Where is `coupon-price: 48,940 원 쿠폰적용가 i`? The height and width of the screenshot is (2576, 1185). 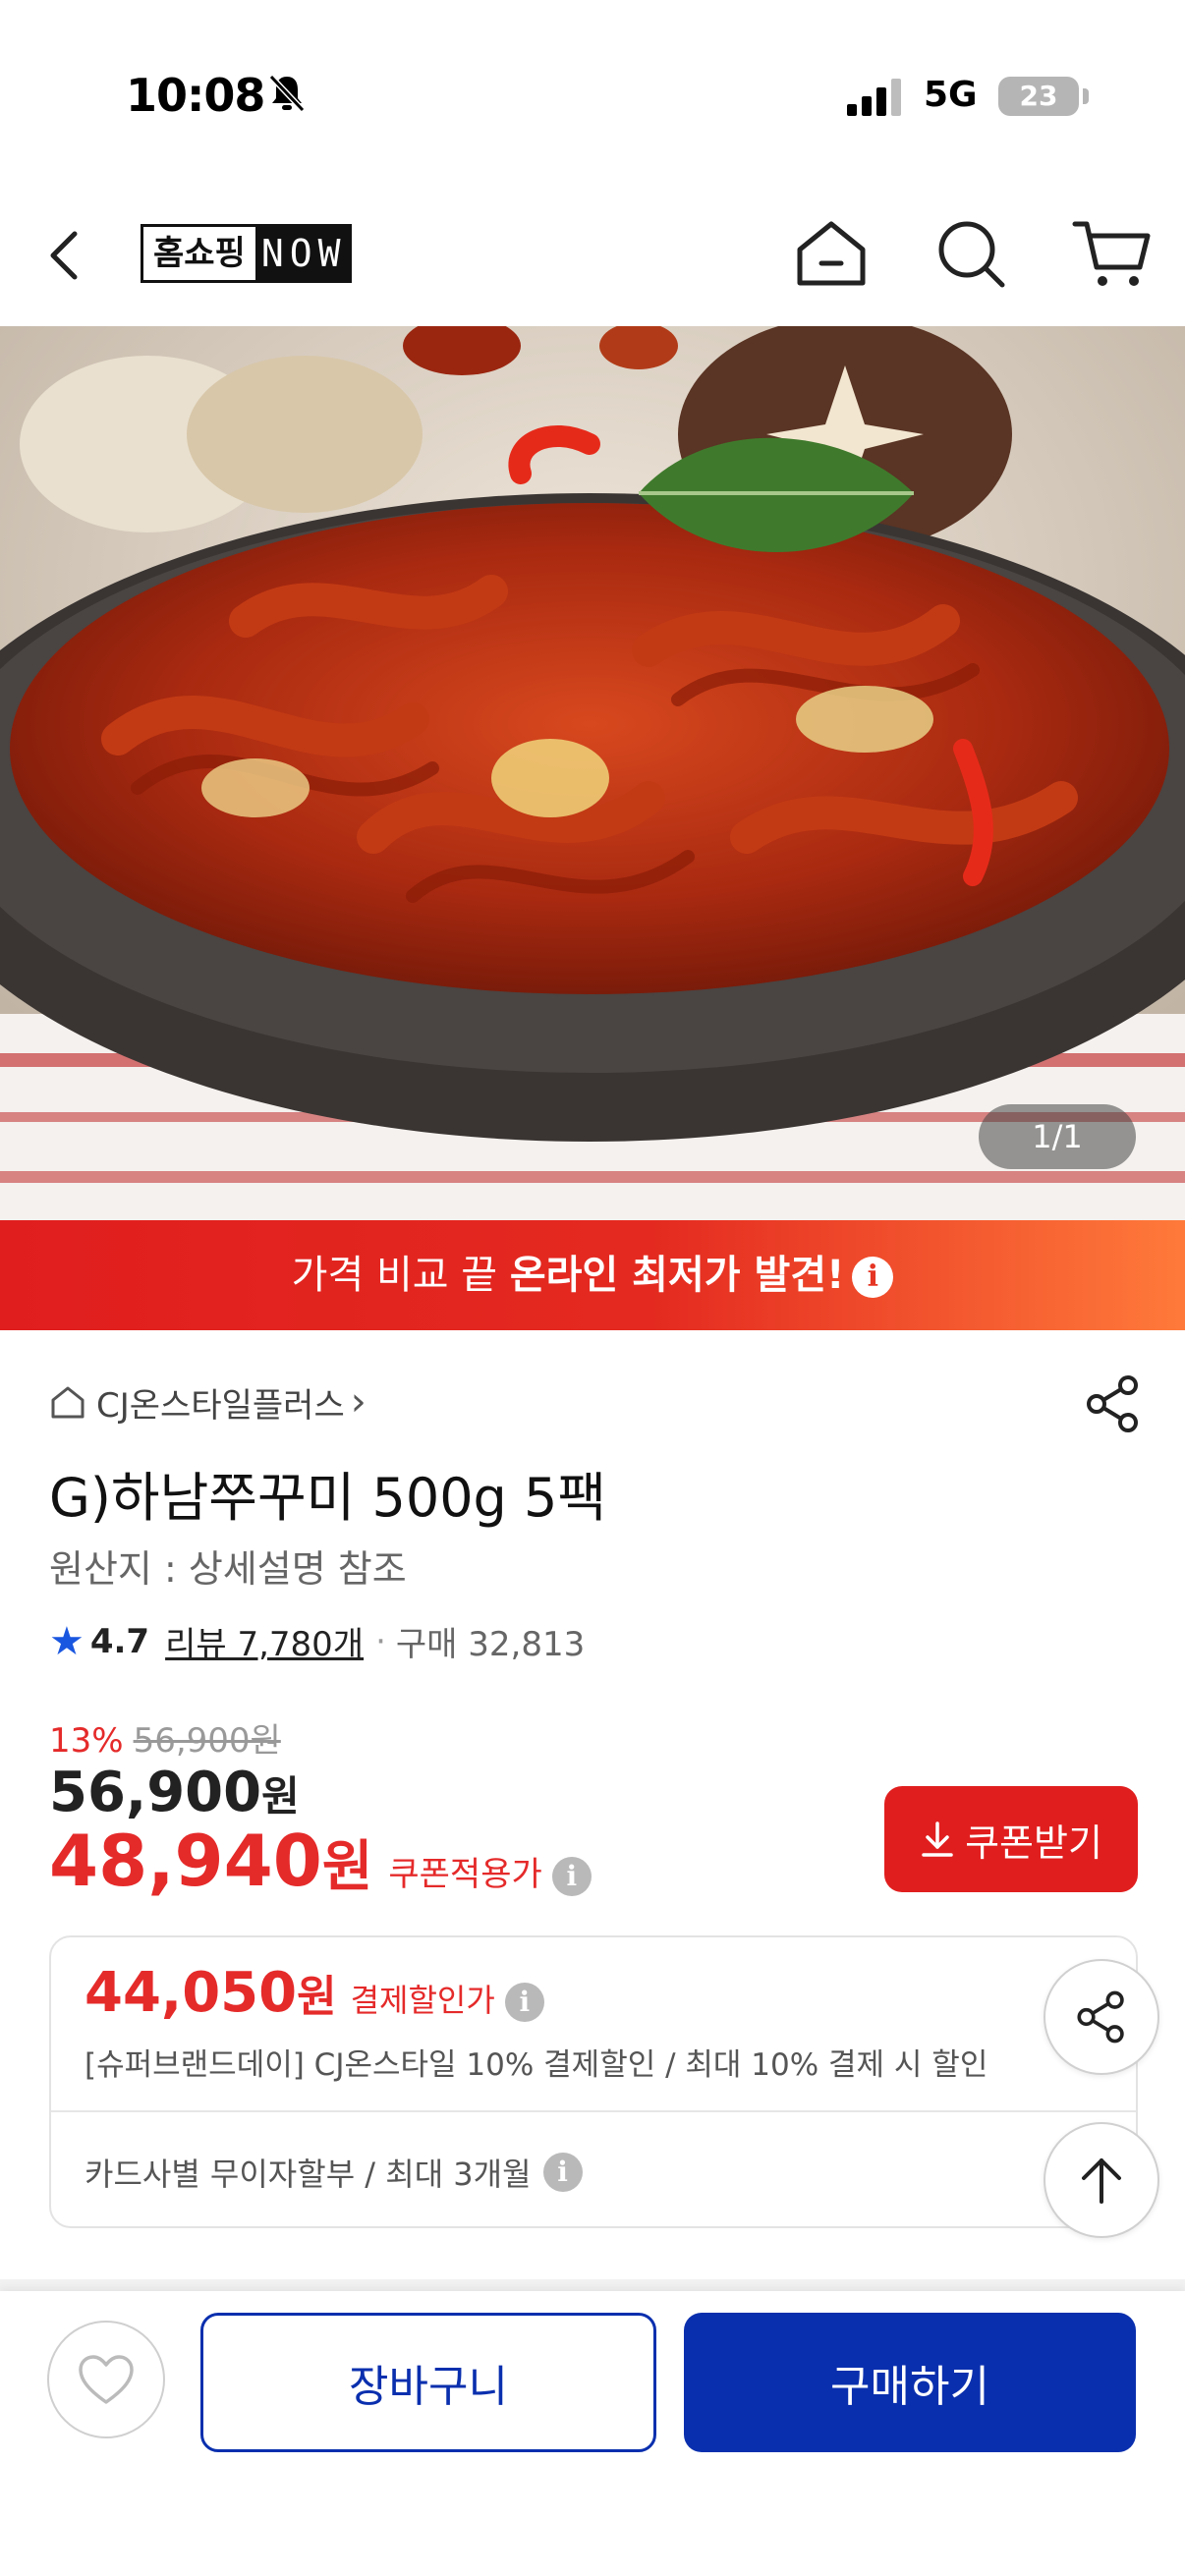
coupon-price: 48,940 원 쿠폰적용가 i is located at coordinates (320, 1861).